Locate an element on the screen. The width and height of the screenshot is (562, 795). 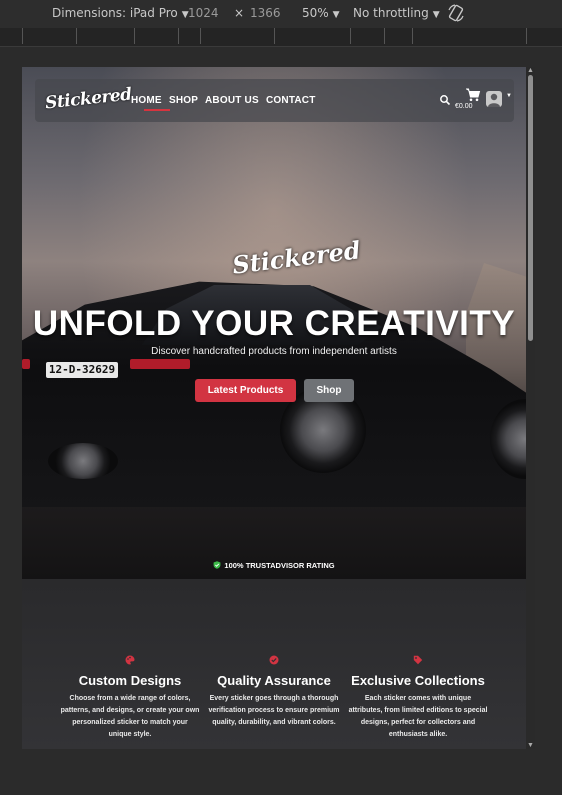
palette-icon is located at coordinates (130, 660).